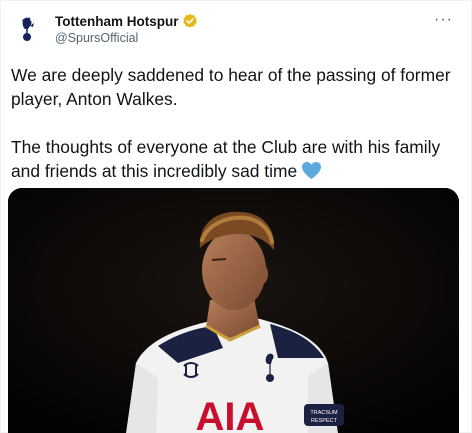 The width and height of the screenshot is (472, 433). I want to click on author-handle: @SpursOfficial, so click(126, 38).